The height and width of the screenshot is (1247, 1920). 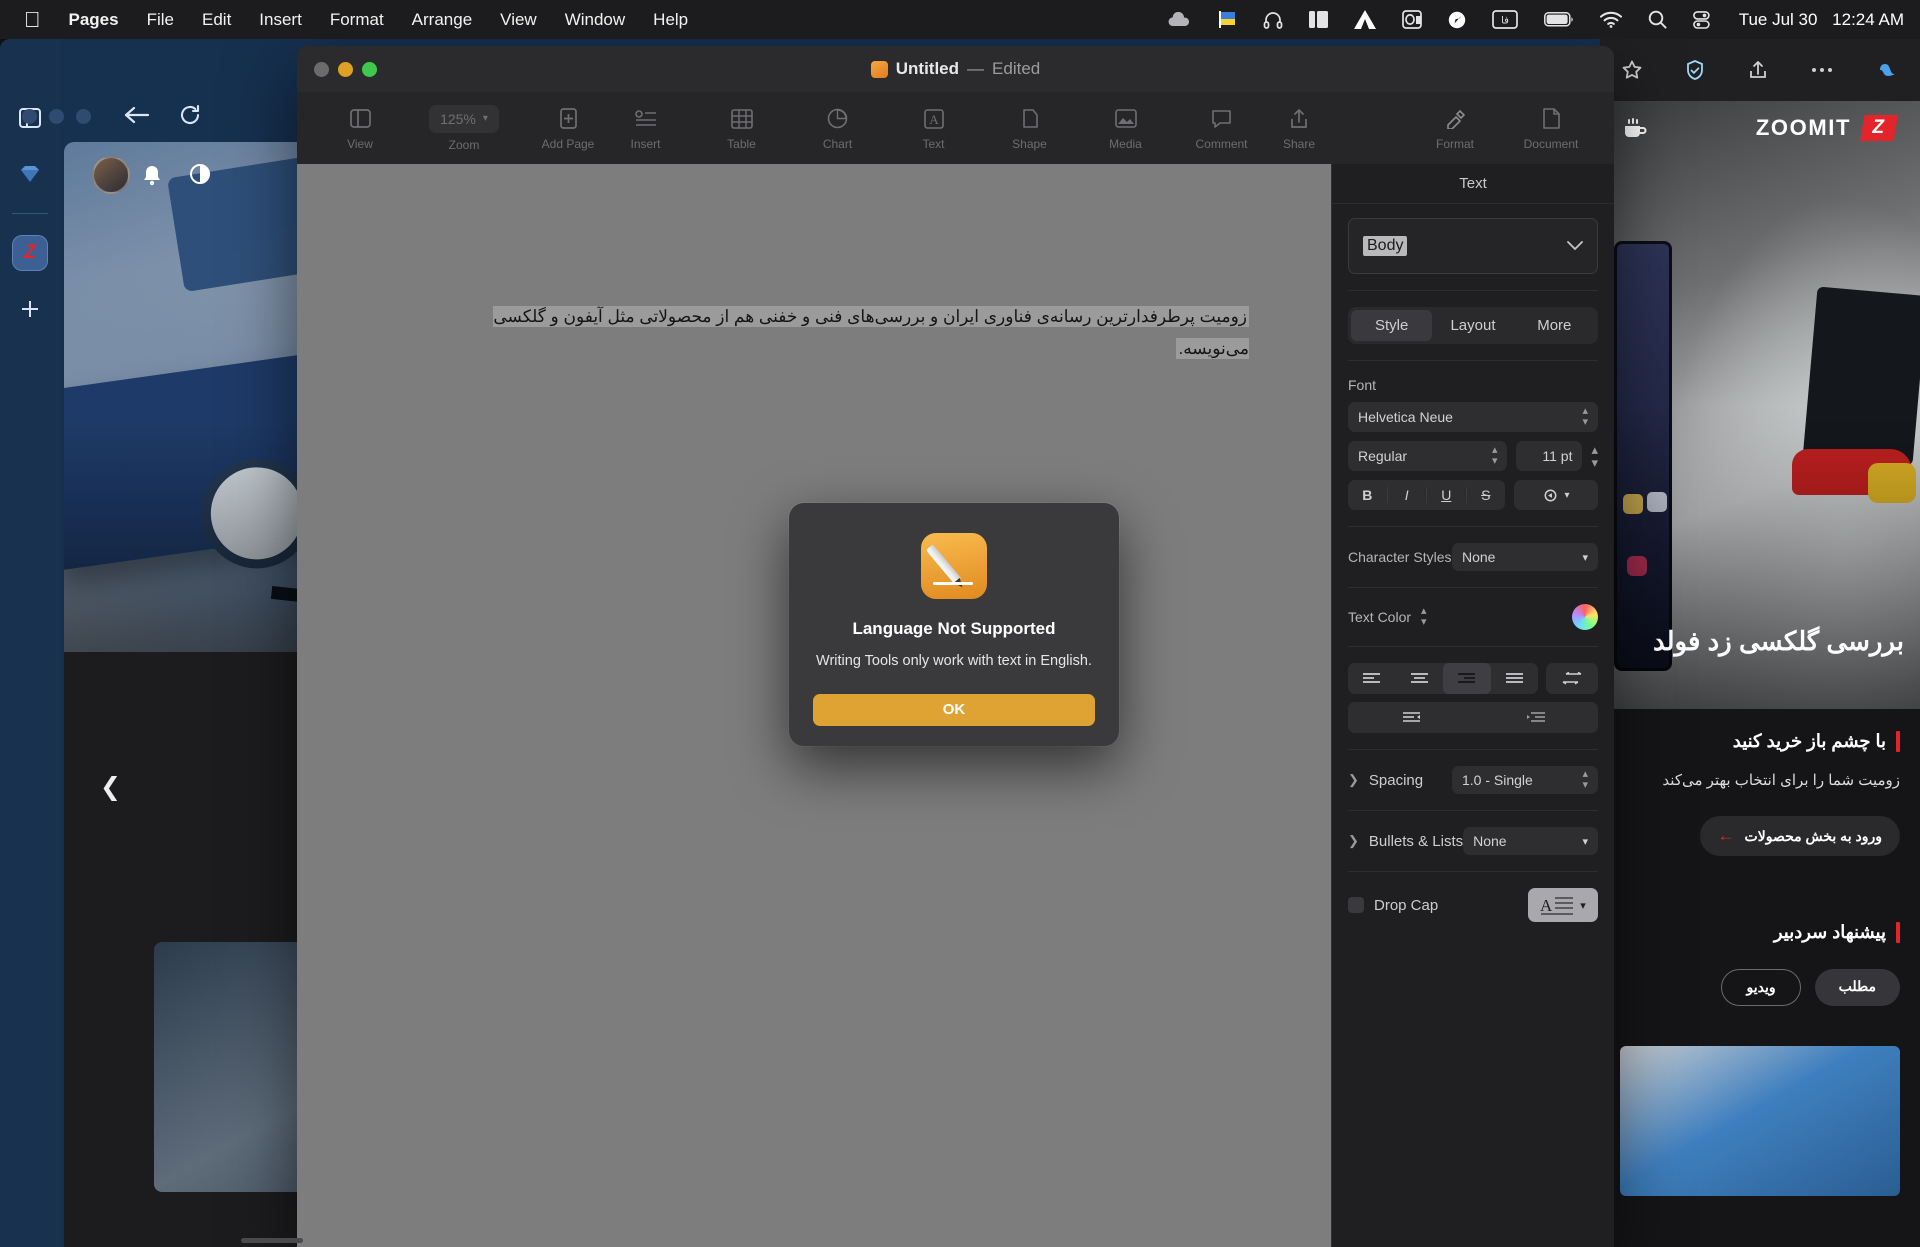 I want to click on font-size-stepper: ▴ ▾, so click(x=1594, y=456).